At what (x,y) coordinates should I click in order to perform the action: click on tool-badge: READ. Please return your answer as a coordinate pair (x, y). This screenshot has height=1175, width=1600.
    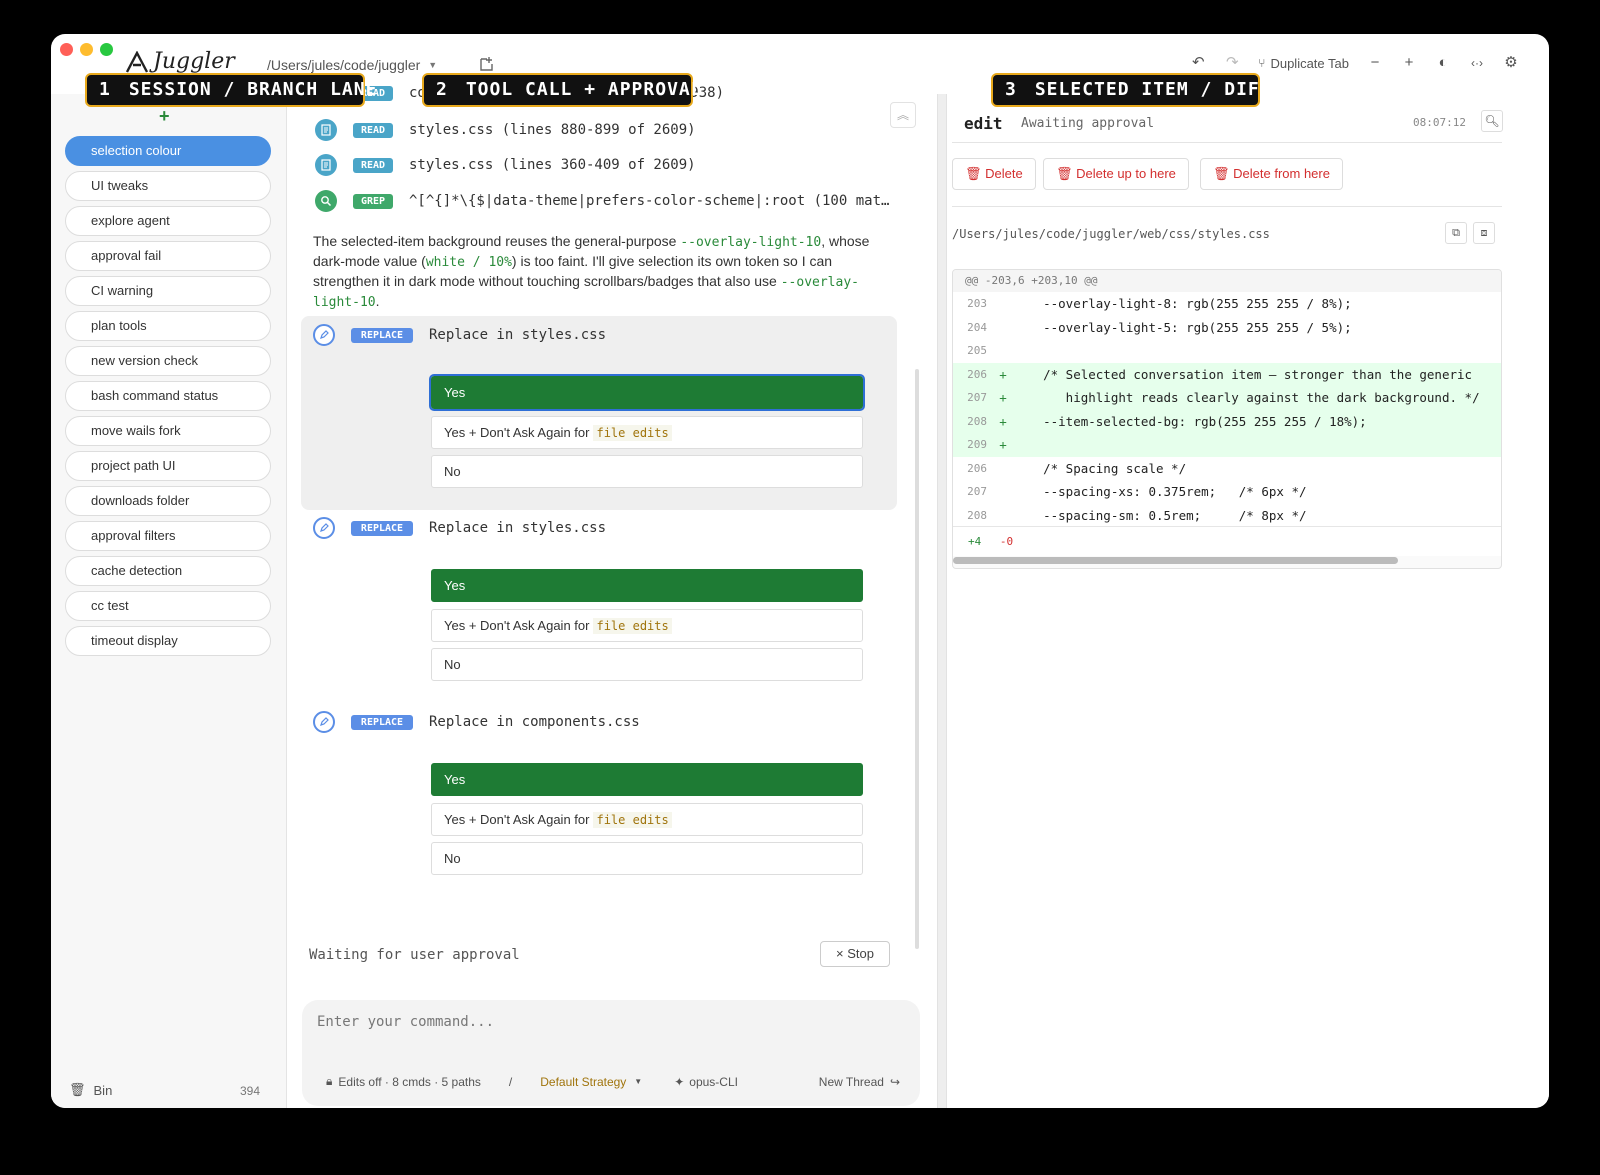
    Looking at the image, I should click on (373, 165).